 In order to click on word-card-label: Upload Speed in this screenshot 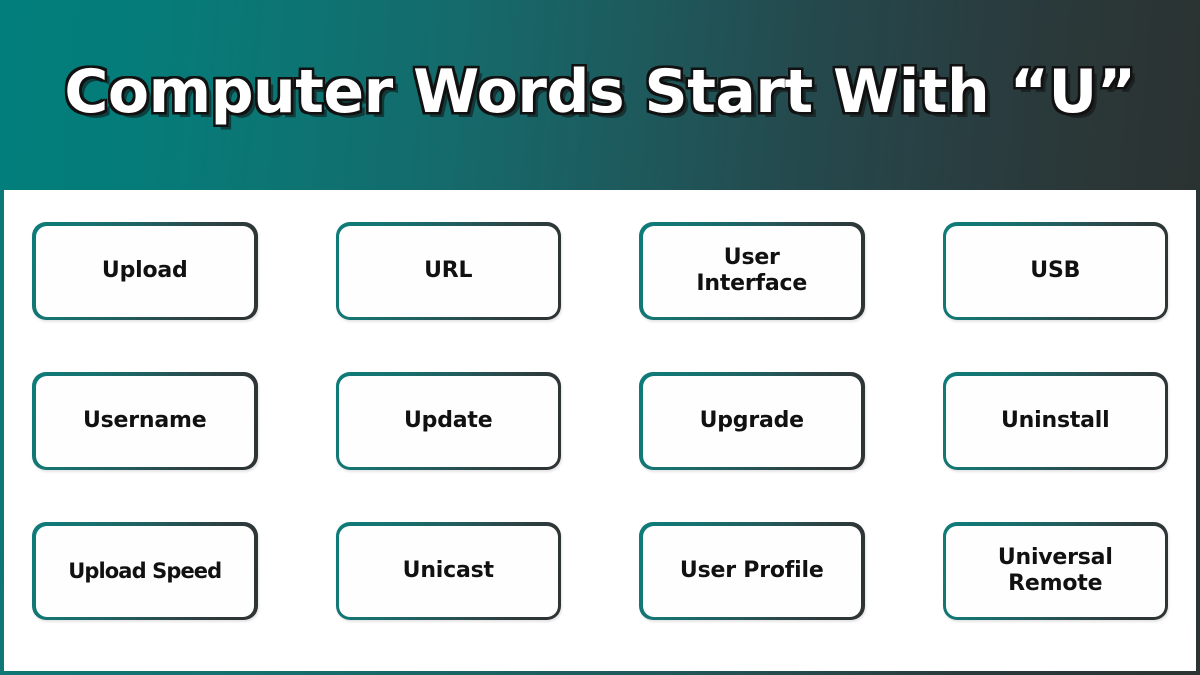, I will do `click(145, 570)`.